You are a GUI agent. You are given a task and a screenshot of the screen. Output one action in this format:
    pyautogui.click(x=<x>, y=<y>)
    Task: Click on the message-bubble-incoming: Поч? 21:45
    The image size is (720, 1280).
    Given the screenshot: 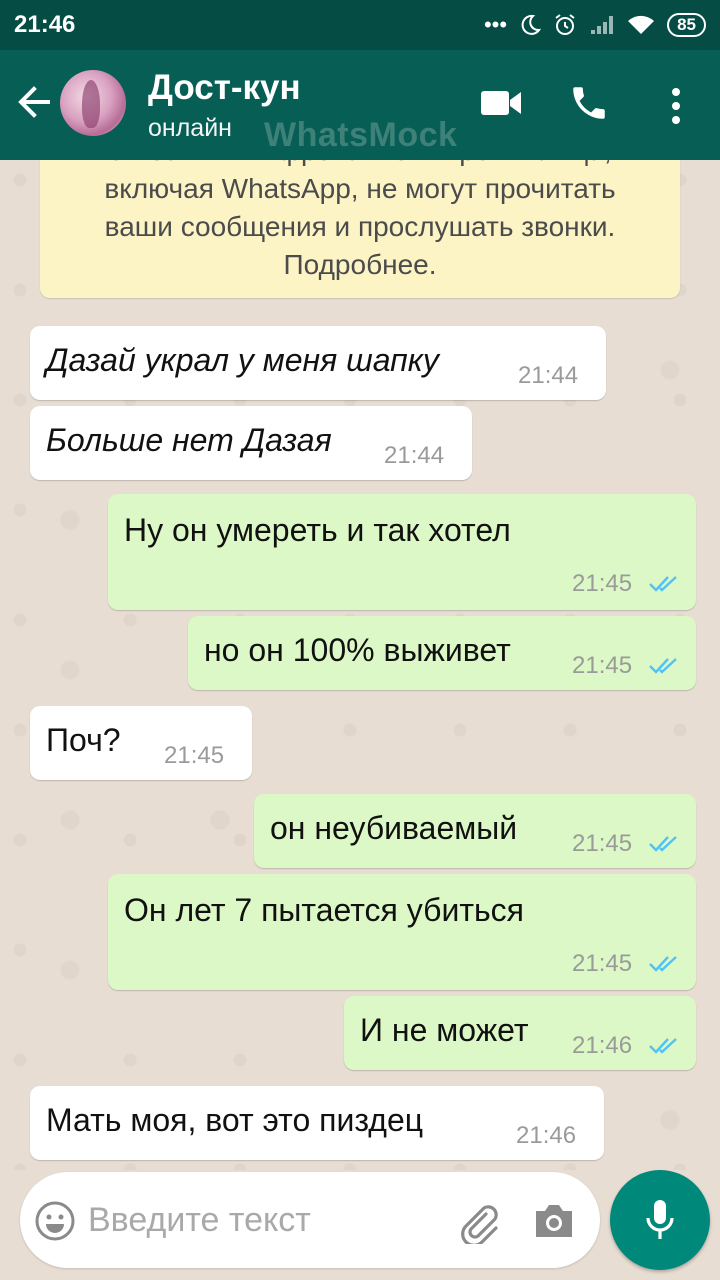 What is the action you would take?
    pyautogui.click(x=141, y=743)
    